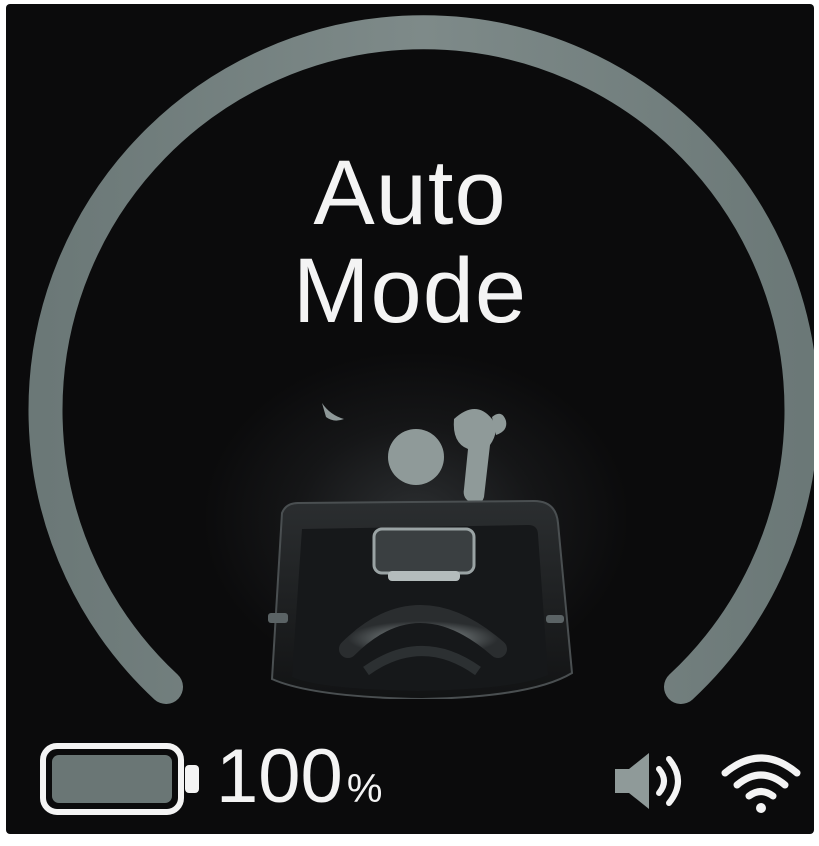  I want to click on mode-title-line2: Mode, so click(410, 291).